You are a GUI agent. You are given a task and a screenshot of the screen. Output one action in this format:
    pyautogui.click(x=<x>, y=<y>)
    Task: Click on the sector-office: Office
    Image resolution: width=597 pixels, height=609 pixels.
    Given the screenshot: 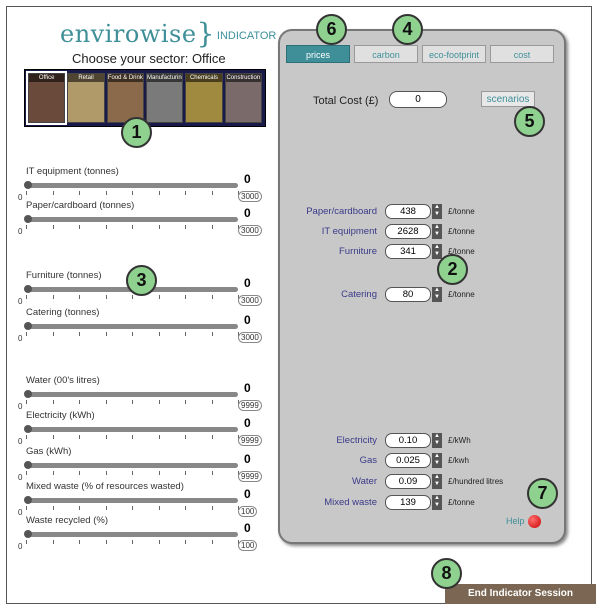 What is the action you would take?
    pyautogui.click(x=46, y=98)
    